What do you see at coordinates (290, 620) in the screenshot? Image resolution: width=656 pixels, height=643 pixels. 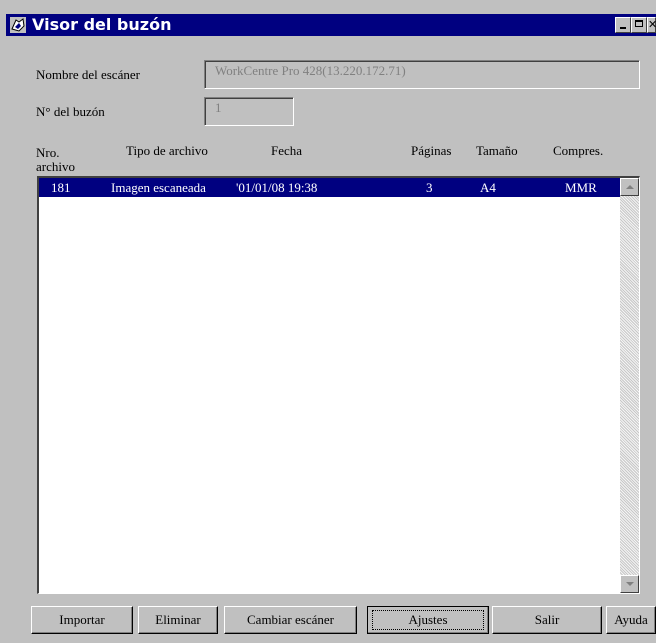 I see `change-scanner-button: Cambiar escáner` at bounding box center [290, 620].